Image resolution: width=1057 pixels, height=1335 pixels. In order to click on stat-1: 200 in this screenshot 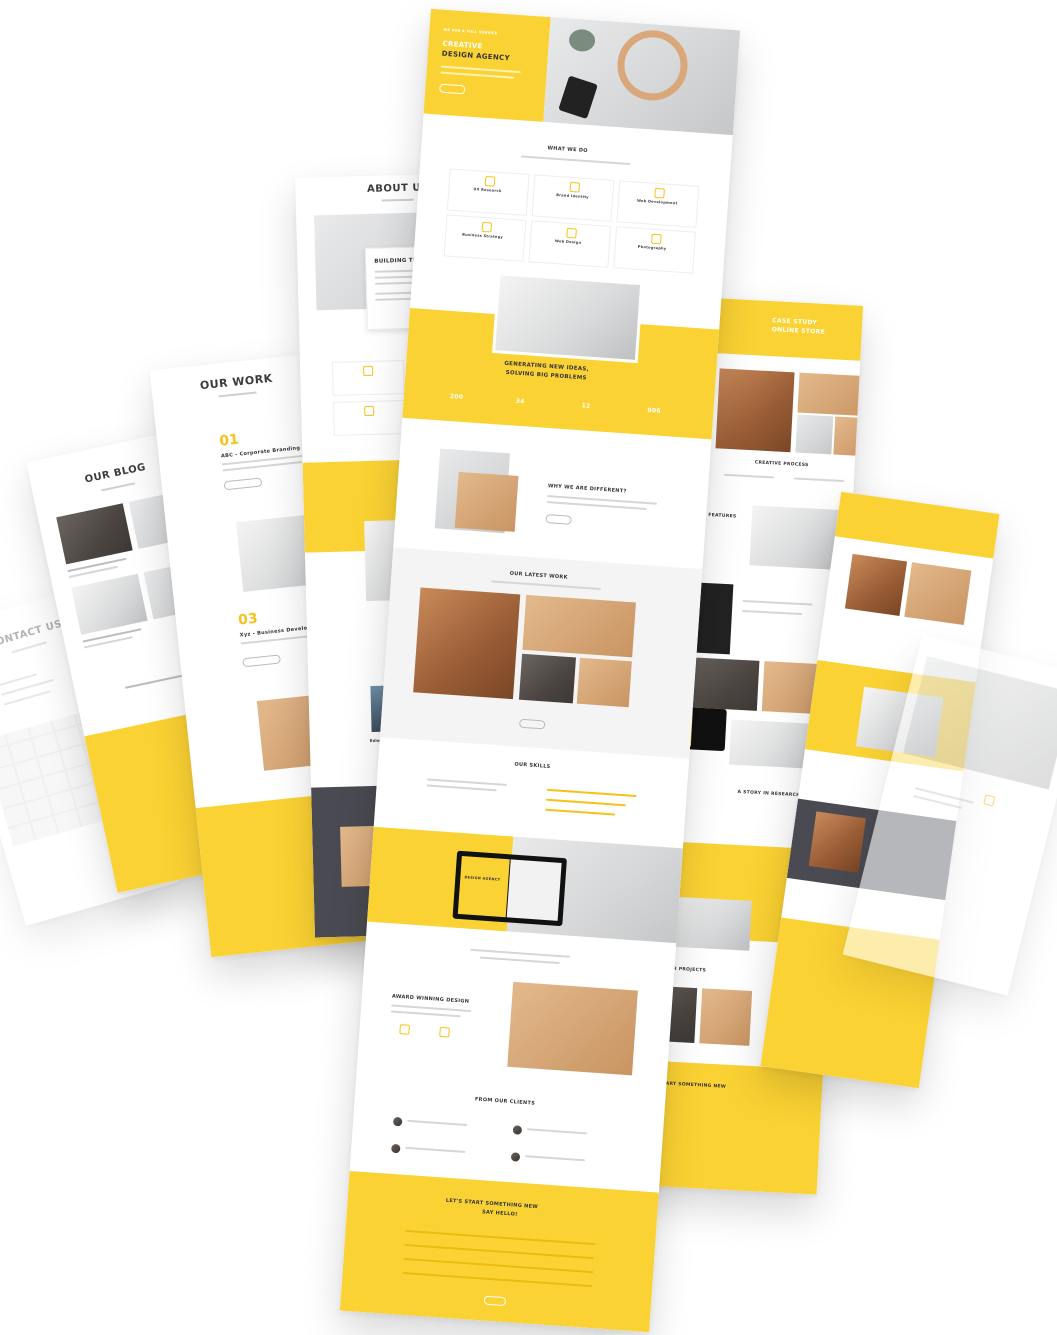, I will do `click(456, 397)`.